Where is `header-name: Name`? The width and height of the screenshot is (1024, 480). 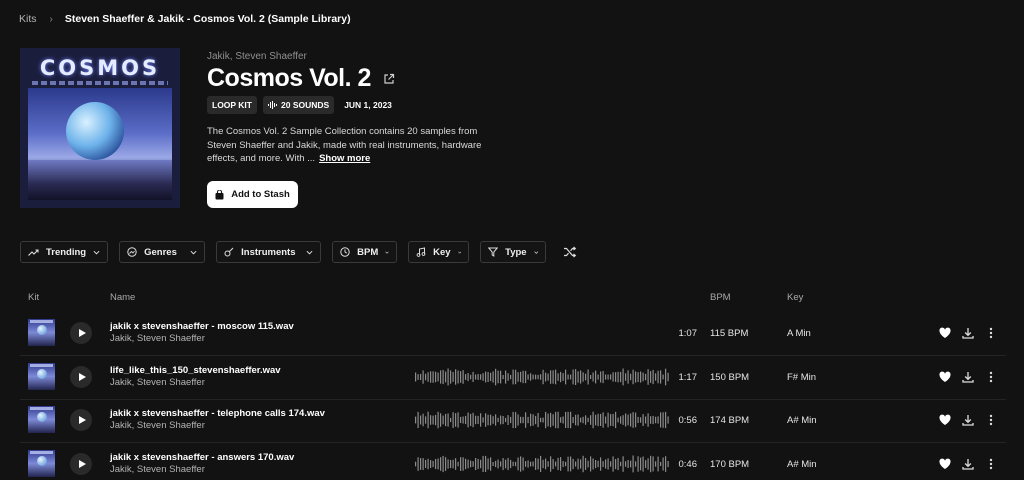
header-name: Name is located at coordinates (122, 297).